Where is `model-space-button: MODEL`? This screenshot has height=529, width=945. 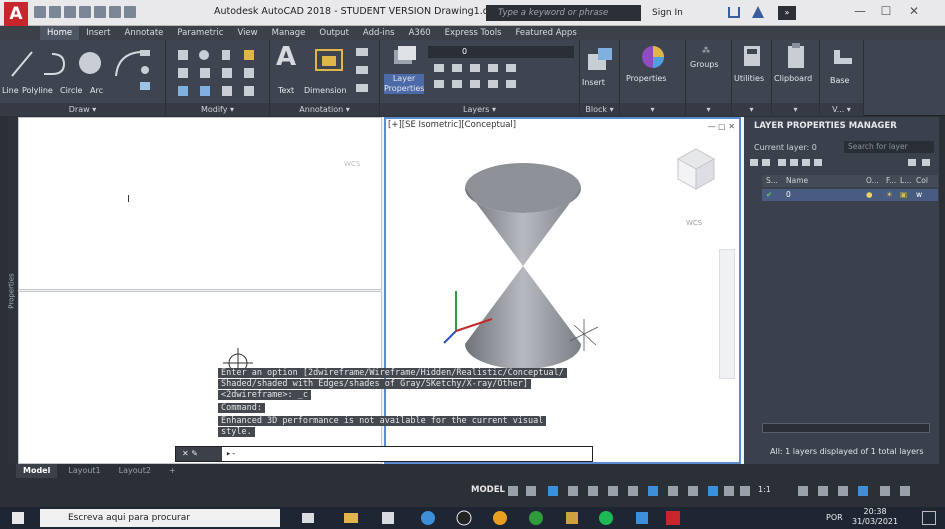 model-space-button: MODEL is located at coordinates (488, 490).